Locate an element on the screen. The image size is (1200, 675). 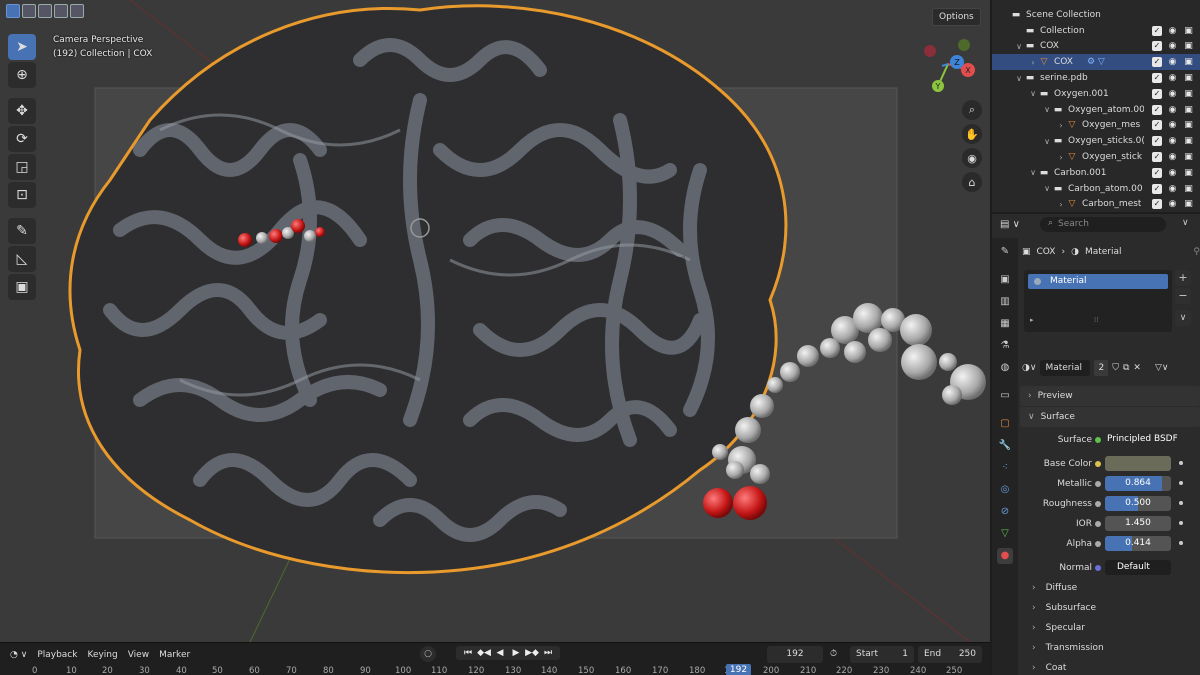
move-icon: ✥ is located at coordinates (22, 111).